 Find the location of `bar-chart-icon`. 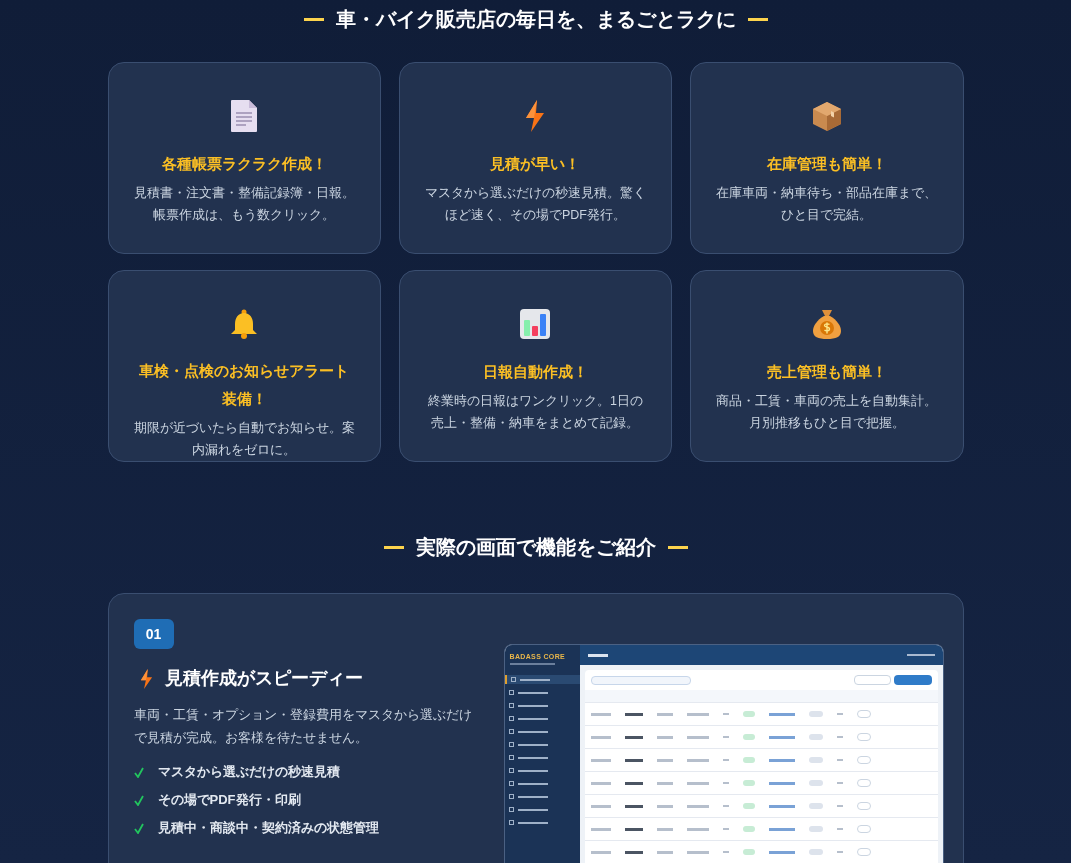

bar-chart-icon is located at coordinates (535, 324).